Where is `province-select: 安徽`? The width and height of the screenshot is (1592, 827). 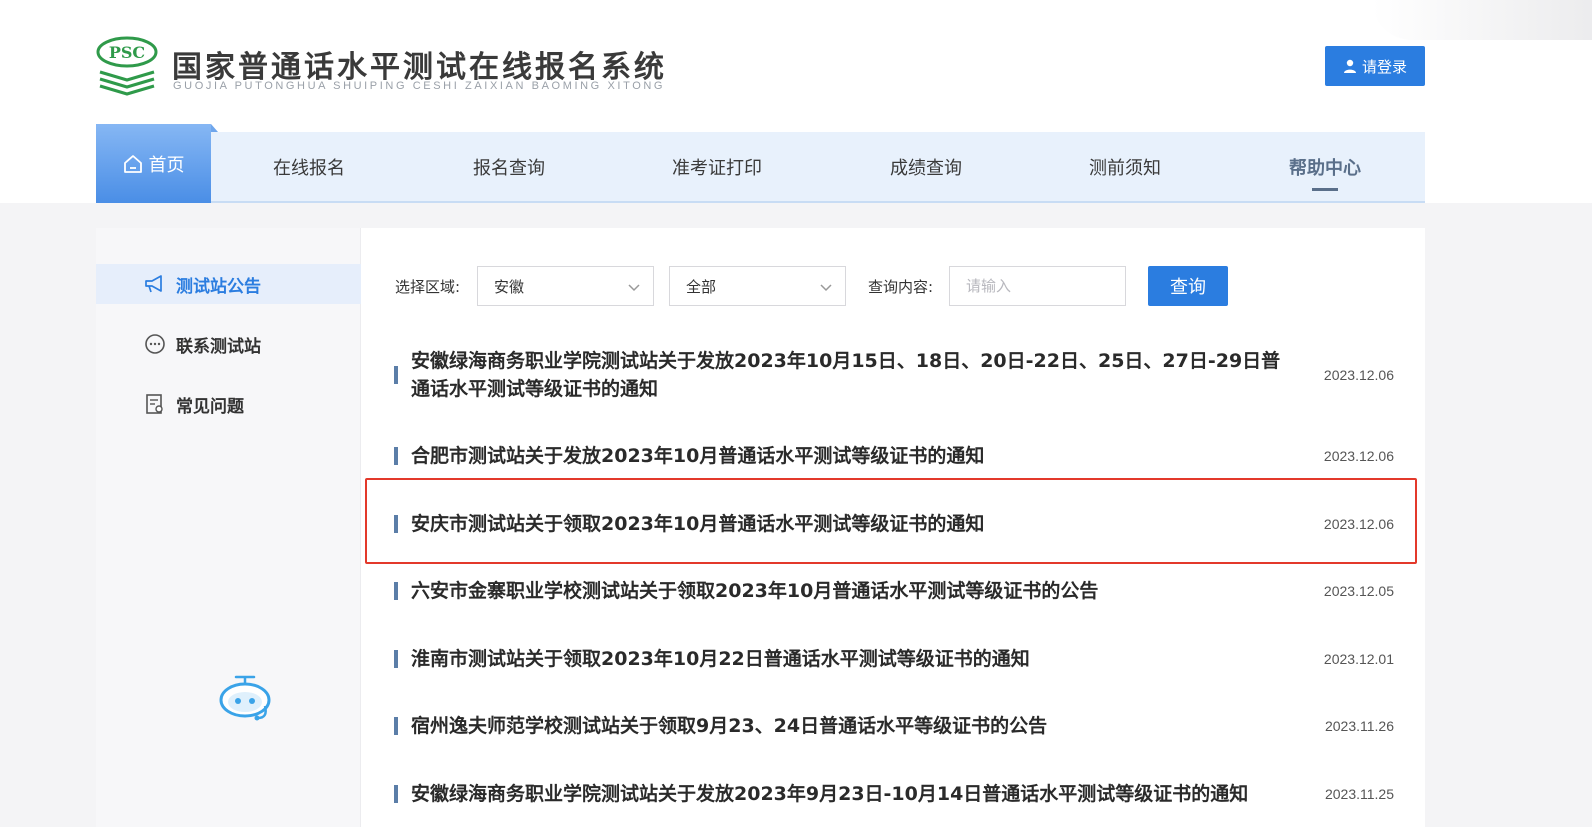 province-select: 安徽 is located at coordinates (565, 286).